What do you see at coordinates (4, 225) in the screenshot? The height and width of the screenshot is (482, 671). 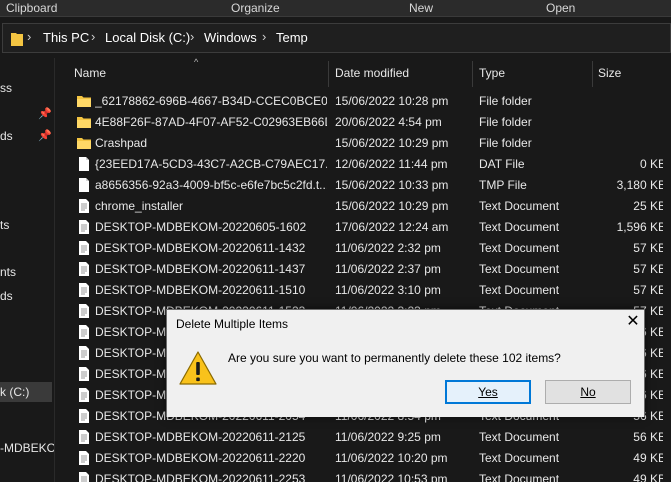 I see `nav-item: ts` at bounding box center [4, 225].